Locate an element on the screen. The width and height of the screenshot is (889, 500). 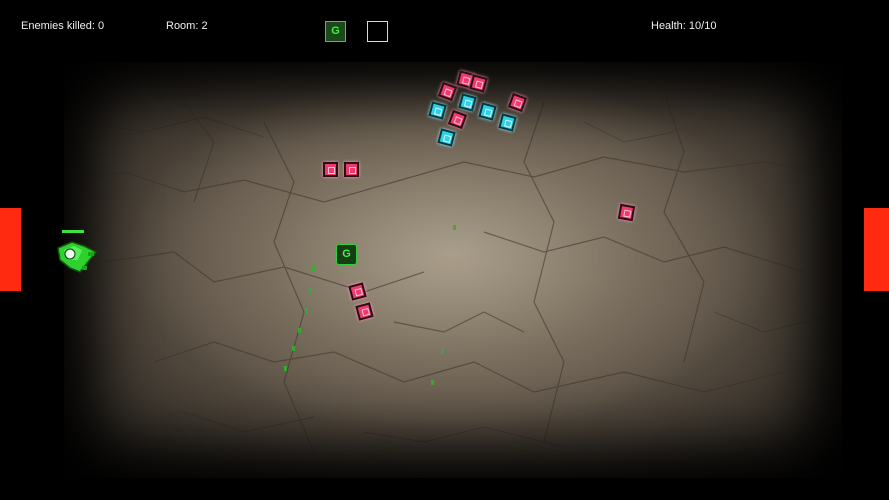
g-weapon-pickup: G is located at coordinates (346, 254).